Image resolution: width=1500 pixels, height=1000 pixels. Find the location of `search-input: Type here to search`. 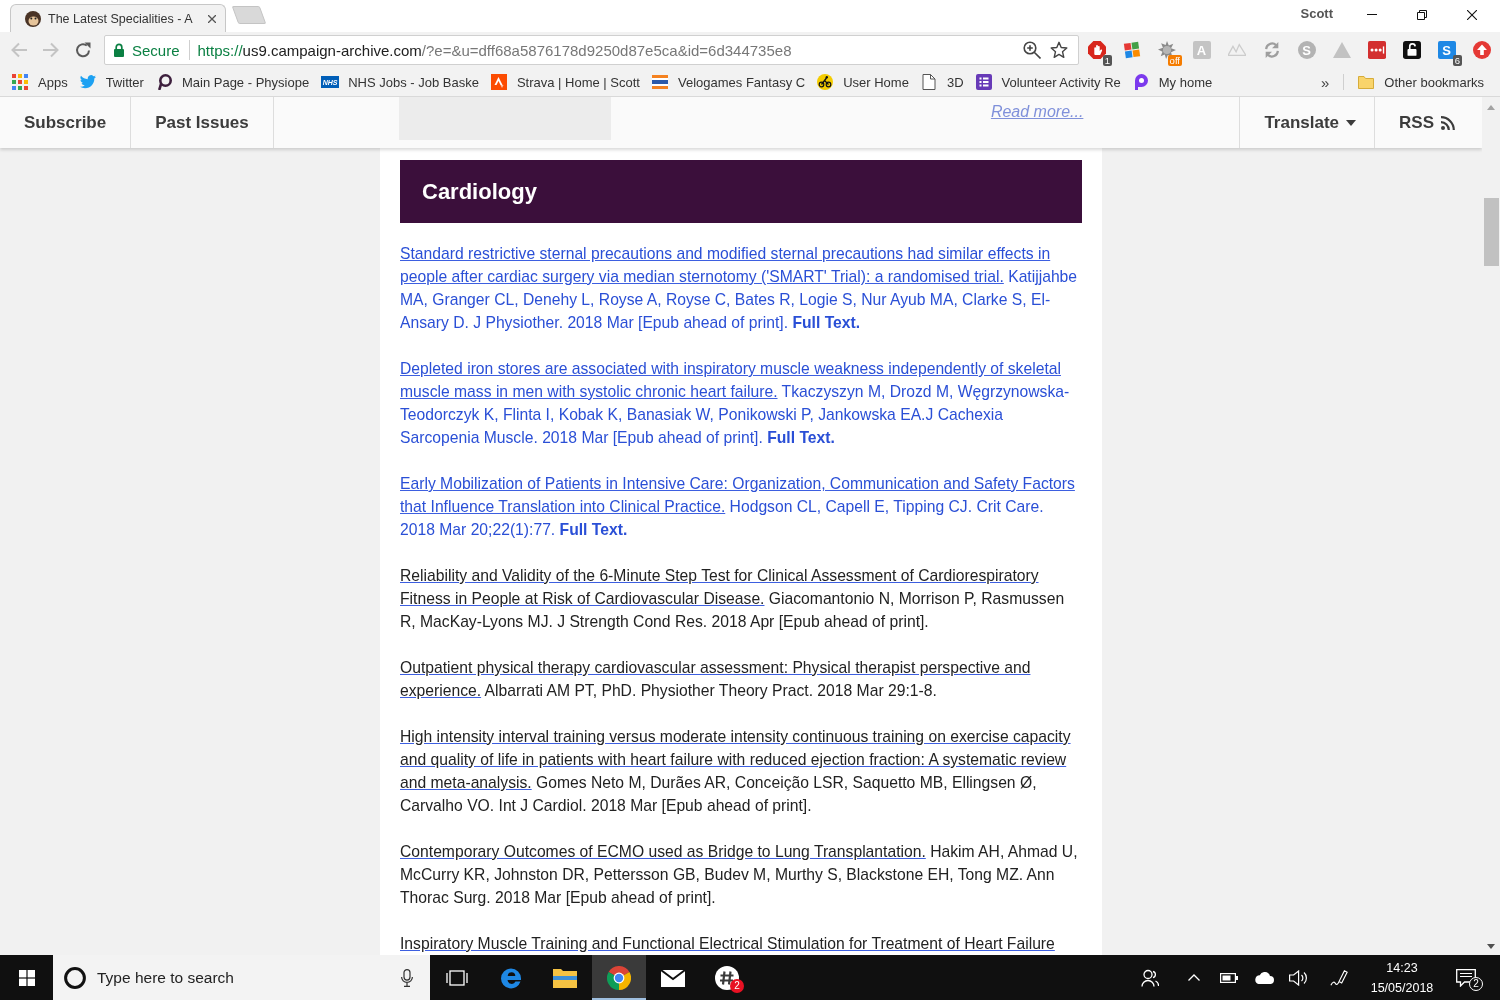

search-input: Type here to search is located at coordinates (249, 977).